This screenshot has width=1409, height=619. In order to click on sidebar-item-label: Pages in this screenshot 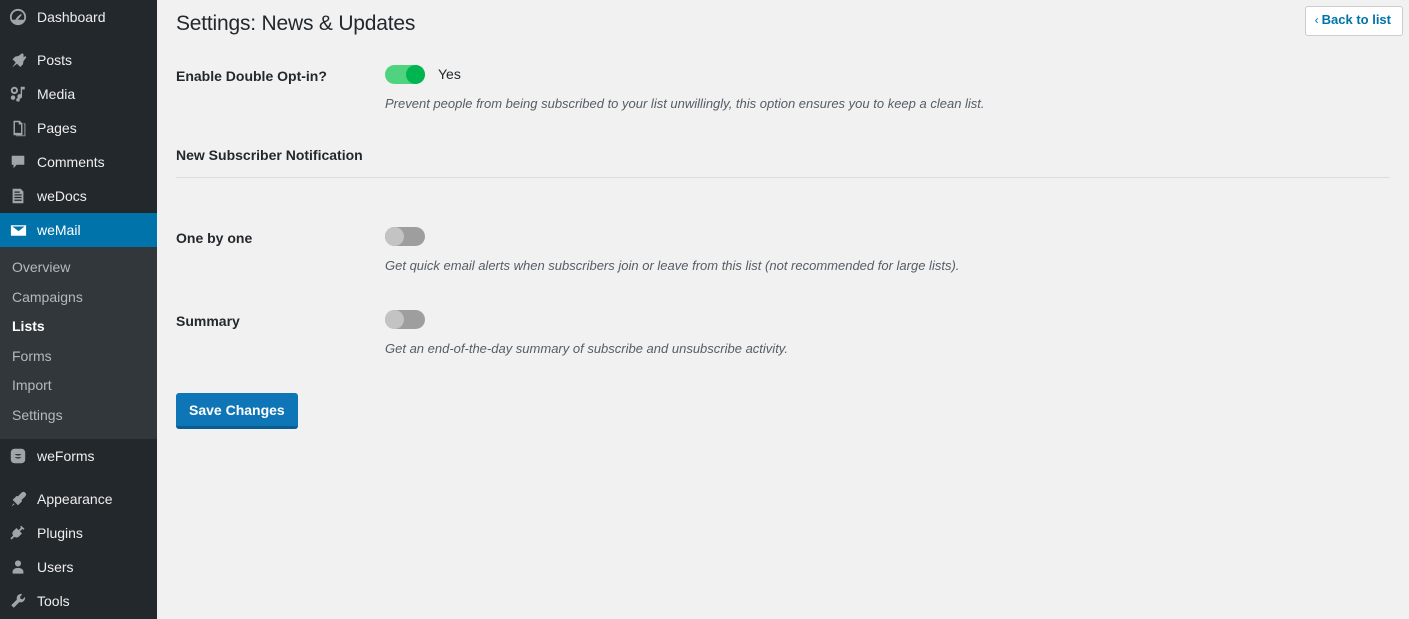, I will do `click(57, 128)`.